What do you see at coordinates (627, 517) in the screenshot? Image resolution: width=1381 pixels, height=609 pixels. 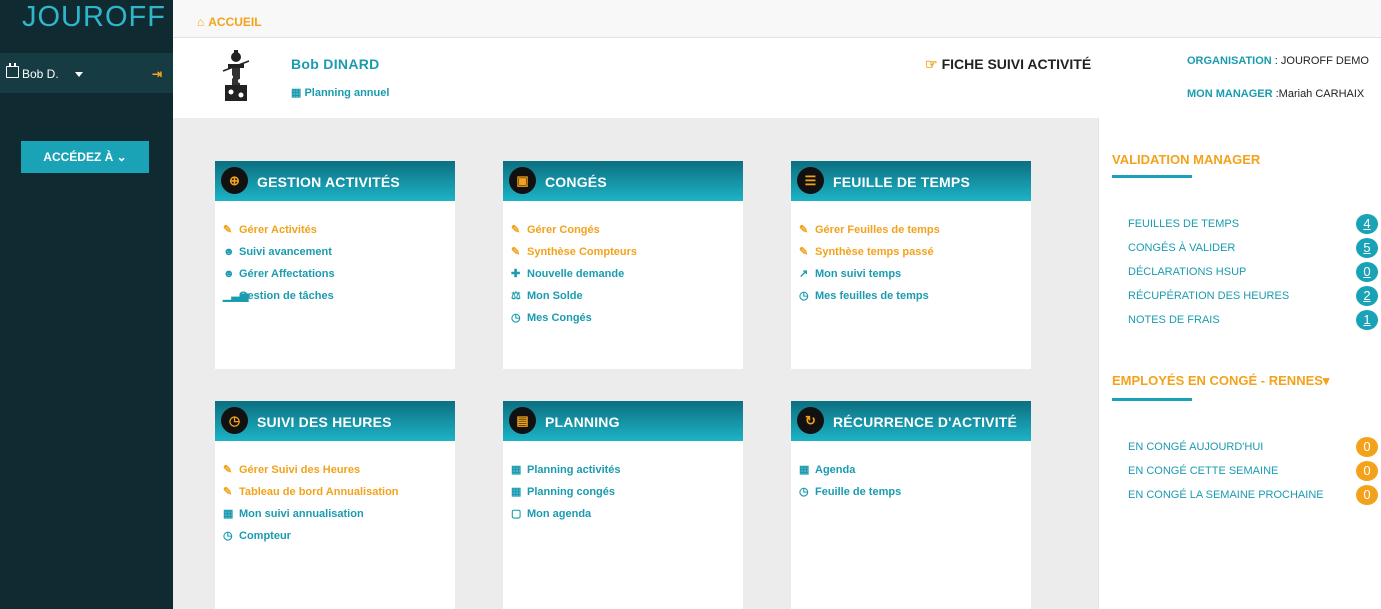 I see `link-mon-agenda: ▢ Mon agenda` at bounding box center [627, 517].